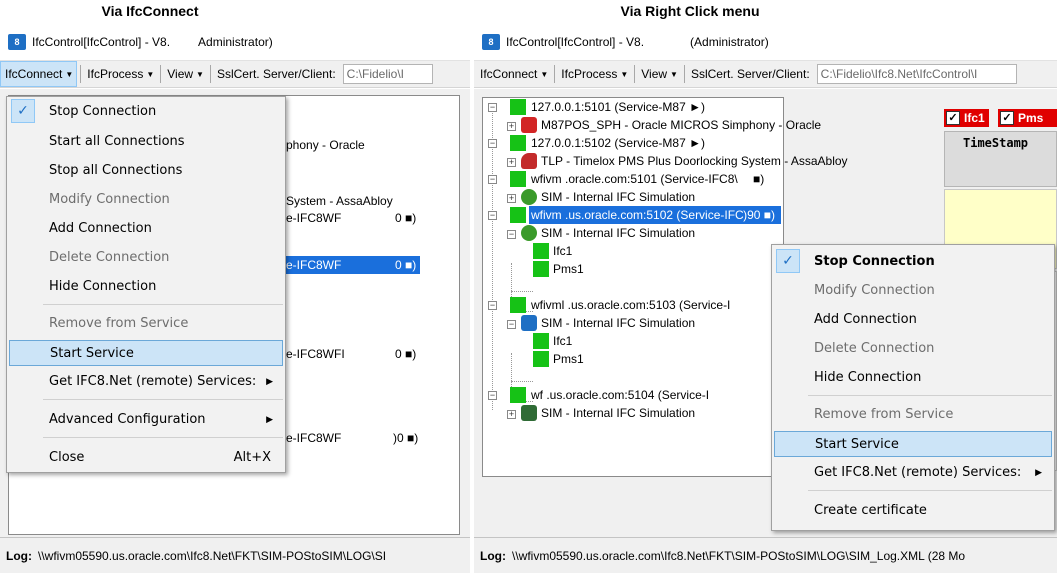 The height and width of the screenshot is (573, 1057). I want to click on cert-path-field: C:\Fidelio\Ifc8.Net\IfcControl\I, so click(916, 74).